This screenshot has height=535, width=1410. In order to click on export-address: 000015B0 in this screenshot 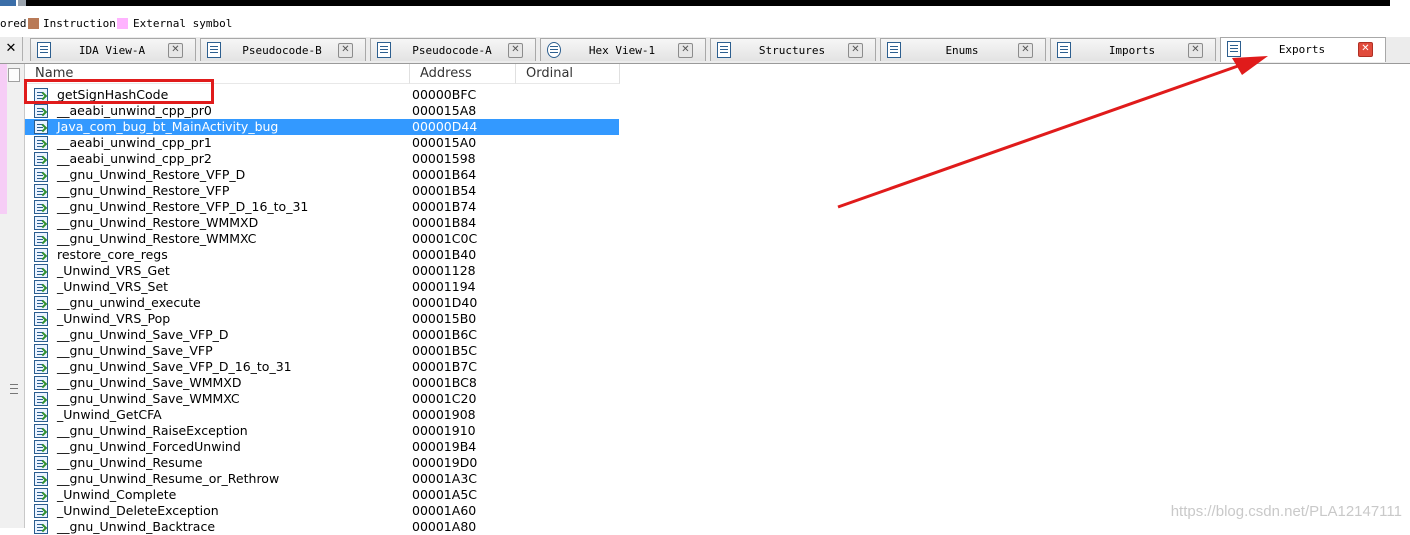, I will do `click(444, 318)`.